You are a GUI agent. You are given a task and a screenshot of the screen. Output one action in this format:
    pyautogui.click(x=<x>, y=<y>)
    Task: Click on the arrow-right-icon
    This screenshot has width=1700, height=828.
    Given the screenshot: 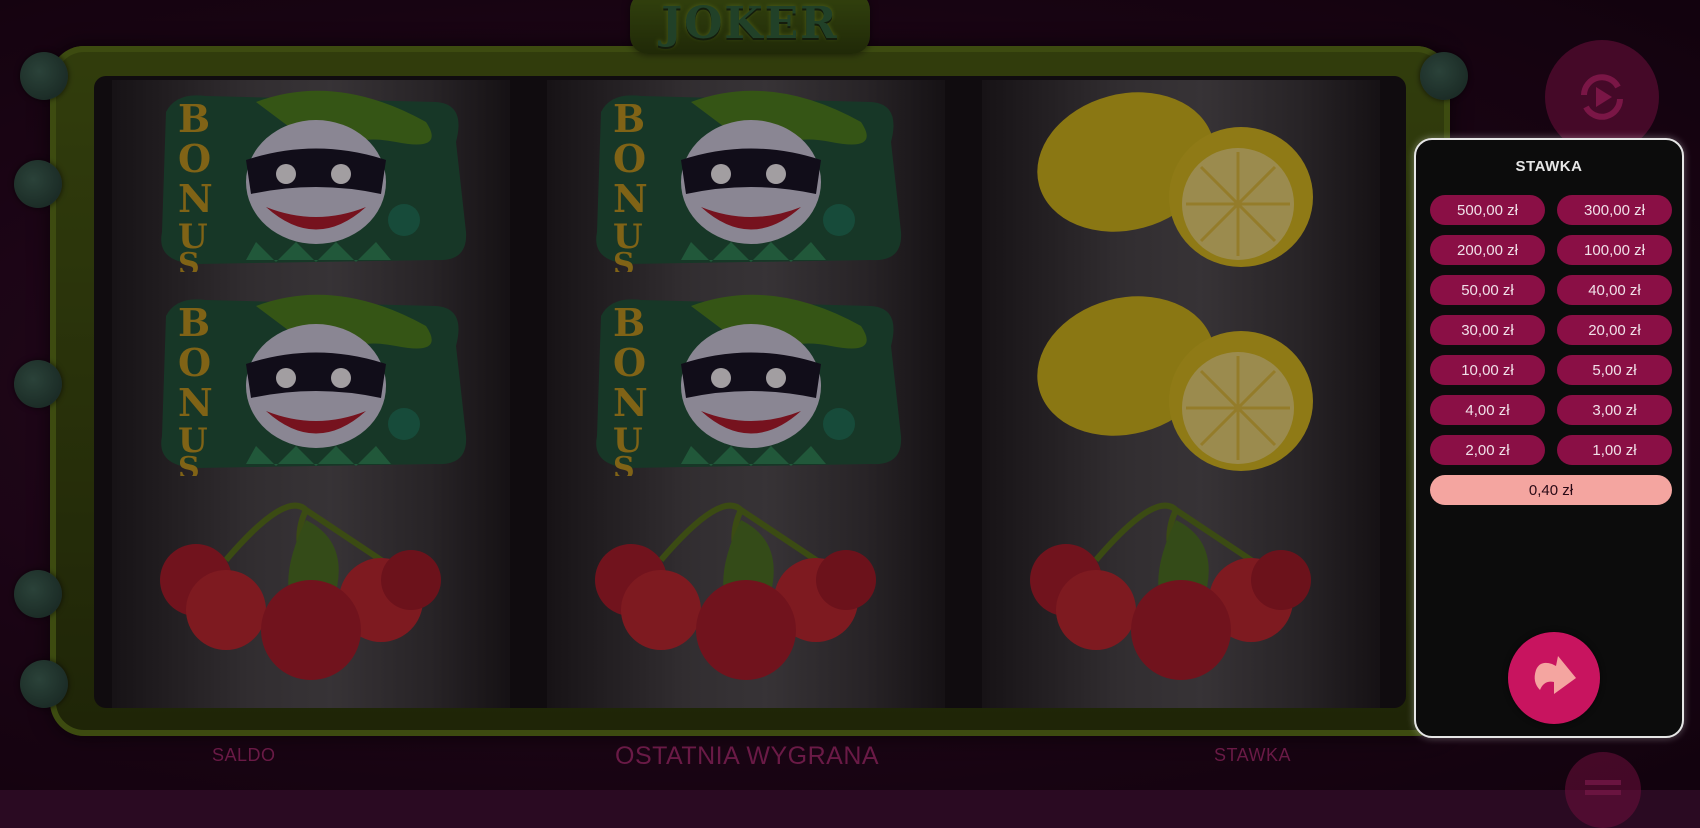 What is the action you would take?
    pyautogui.click(x=1555, y=675)
    